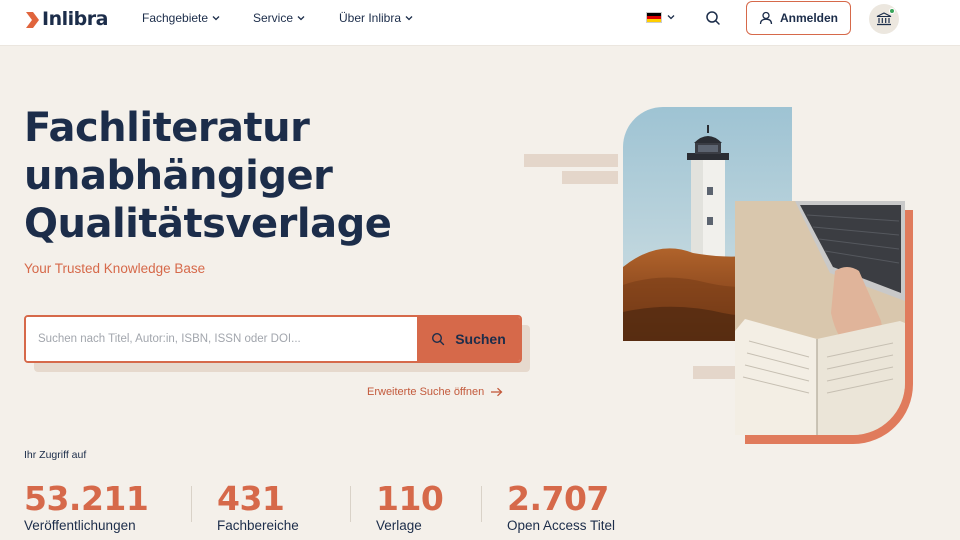 The width and height of the screenshot is (960, 540). What do you see at coordinates (558, 498) in the screenshot?
I see `stat-value: 2.707` at bounding box center [558, 498].